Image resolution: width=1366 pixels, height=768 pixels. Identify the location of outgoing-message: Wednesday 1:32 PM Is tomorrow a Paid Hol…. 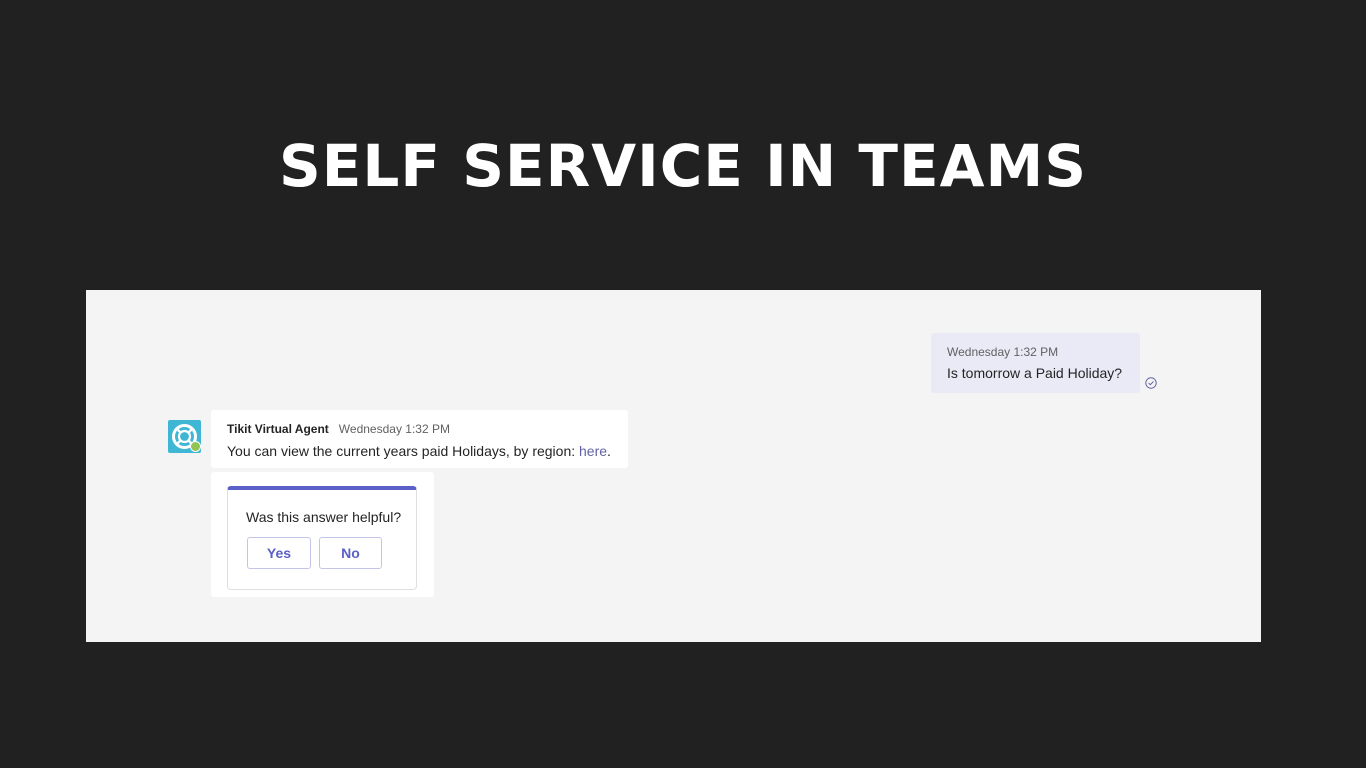
(1035, 363).